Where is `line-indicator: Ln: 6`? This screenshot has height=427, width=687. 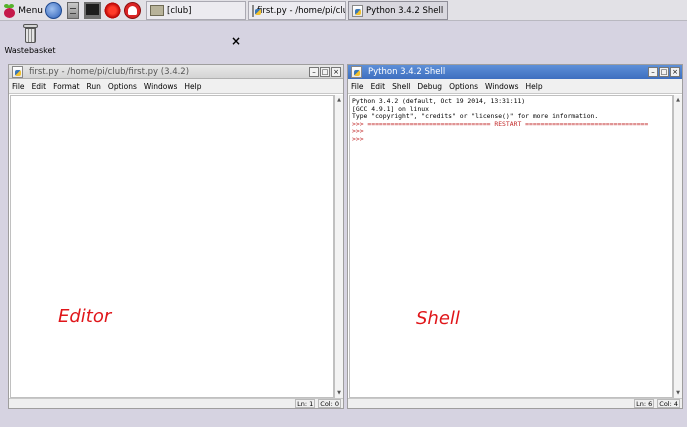
line-indicator: Ln: 6 is located at coordinates (644, 403).